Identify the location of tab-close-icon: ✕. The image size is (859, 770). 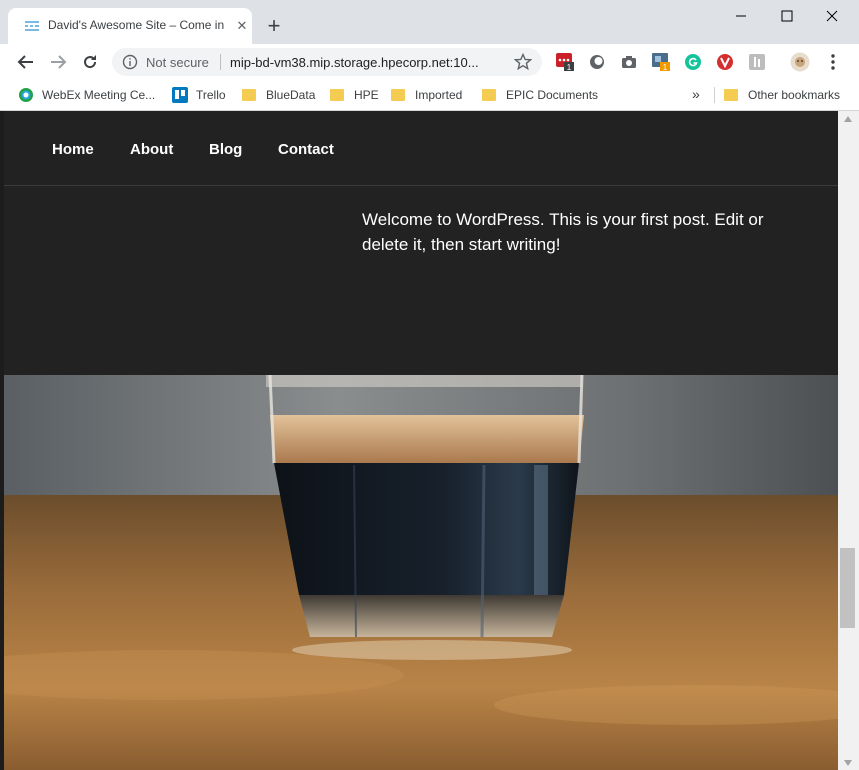
(242, 26).